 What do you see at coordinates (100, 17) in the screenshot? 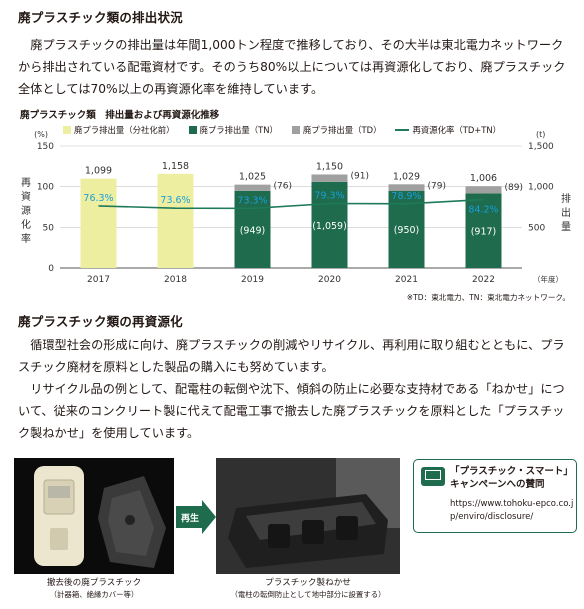
I see `section1-heading: 廃プラスチック類の排出状況` at bounding box center [100, 17].